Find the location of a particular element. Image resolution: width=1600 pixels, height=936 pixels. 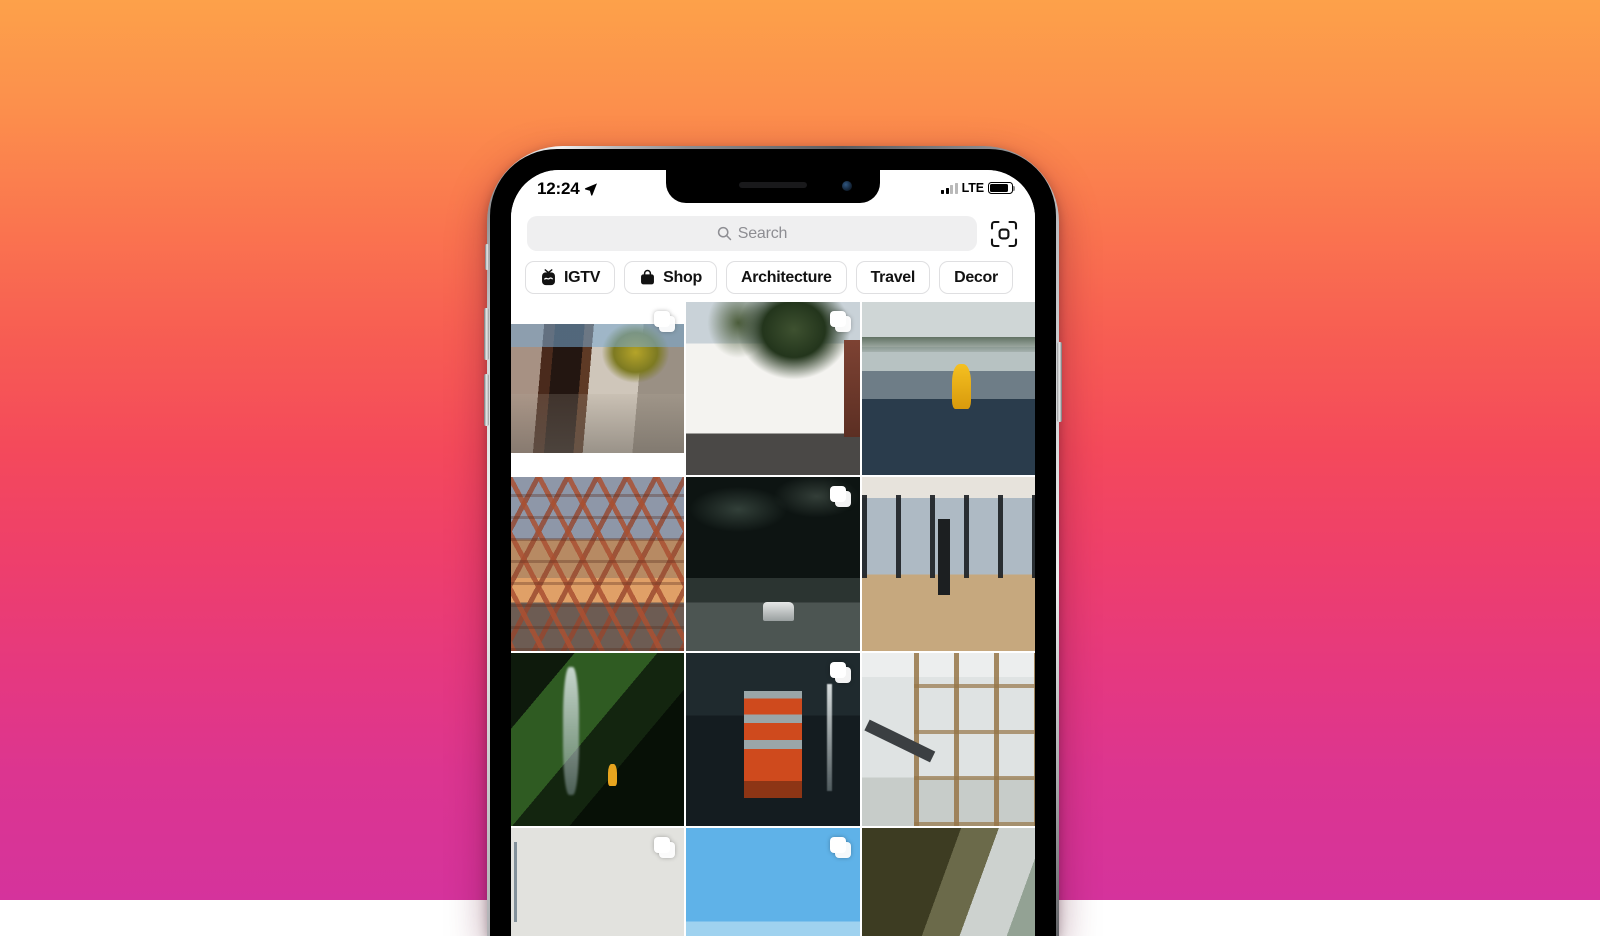

grid-post-road-car-night is located at coordinates (772, 563).